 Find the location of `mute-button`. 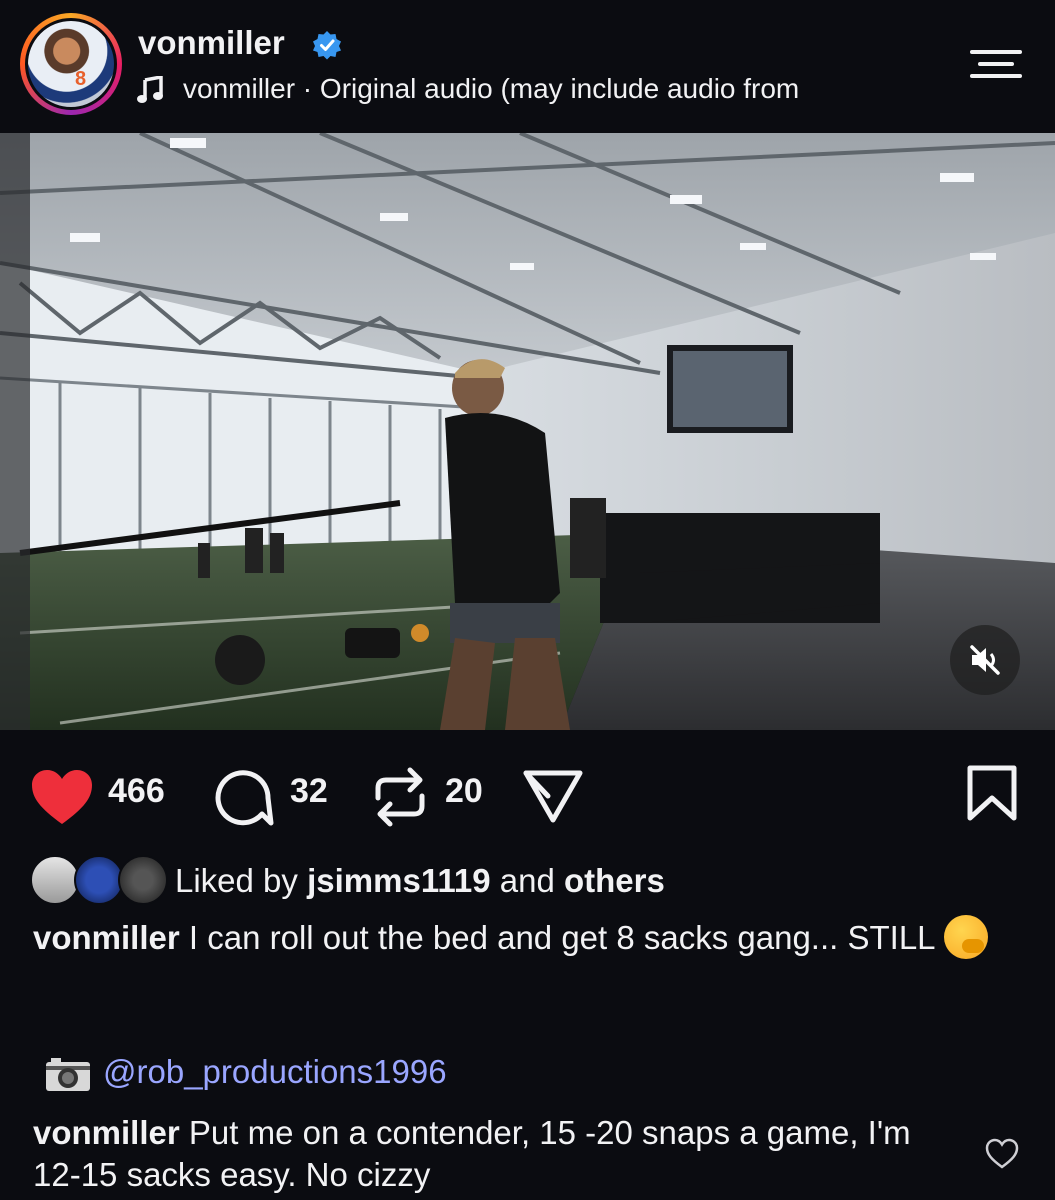

mute-button is located at coordinates (985, 660).